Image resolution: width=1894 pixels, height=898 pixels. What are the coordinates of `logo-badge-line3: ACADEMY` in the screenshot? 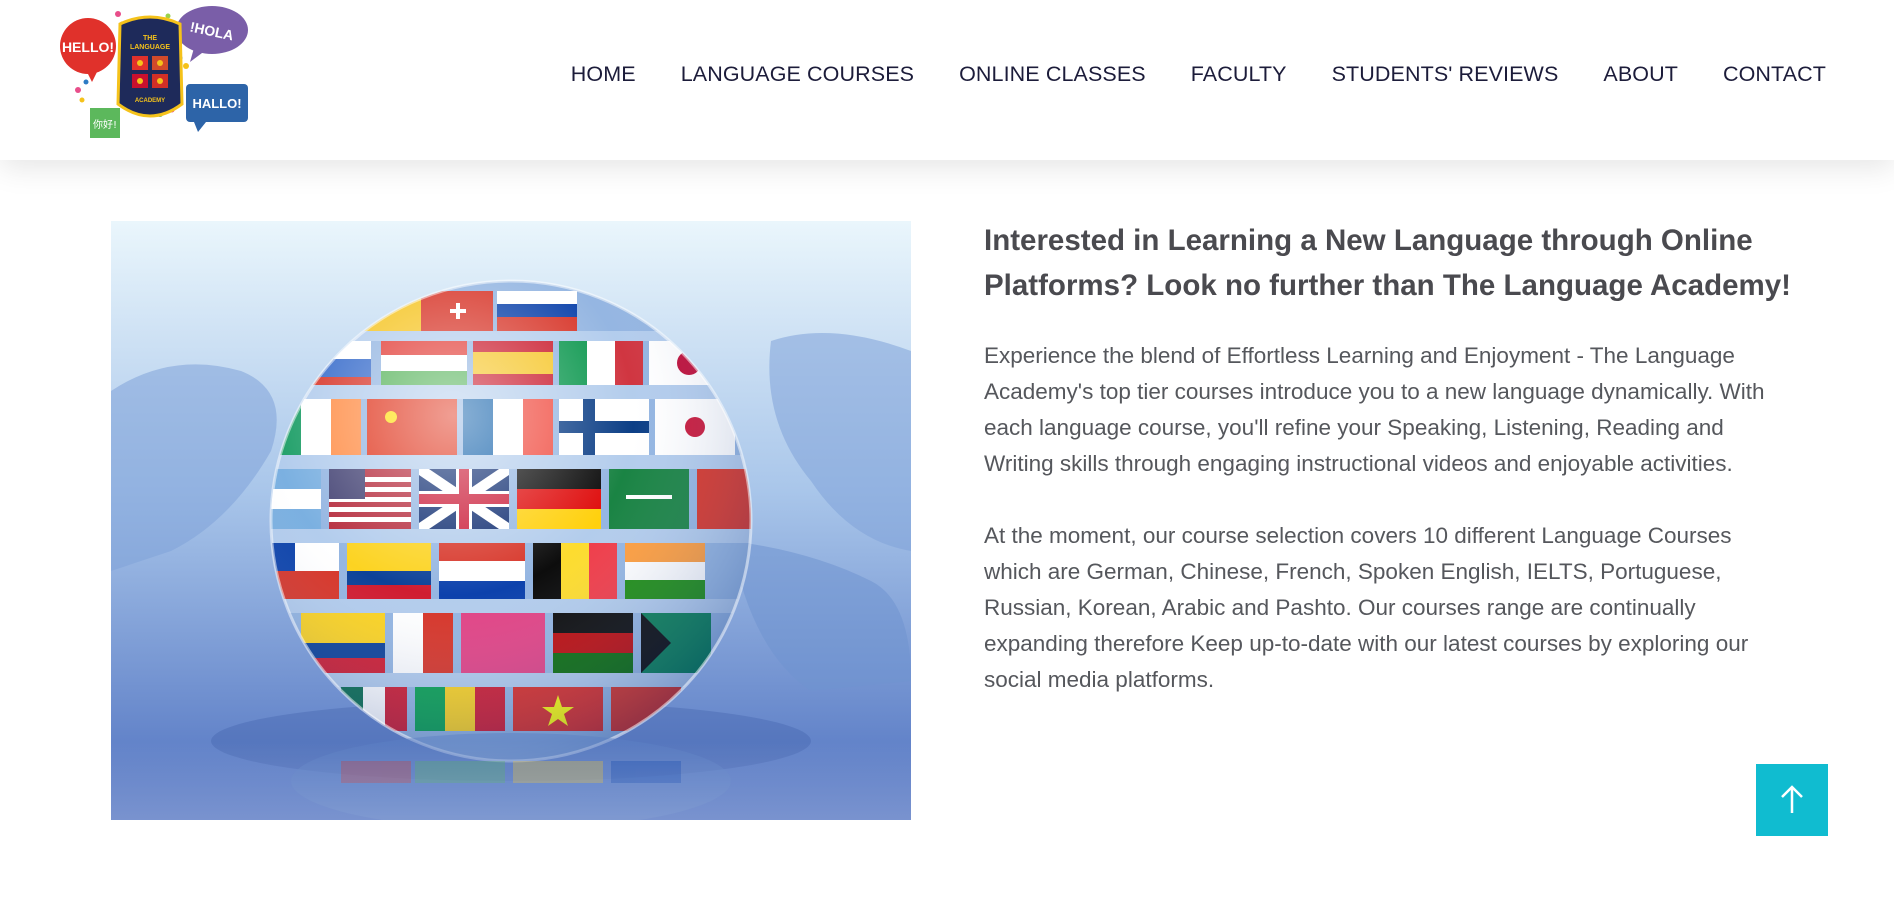 It's located at (150, 101).